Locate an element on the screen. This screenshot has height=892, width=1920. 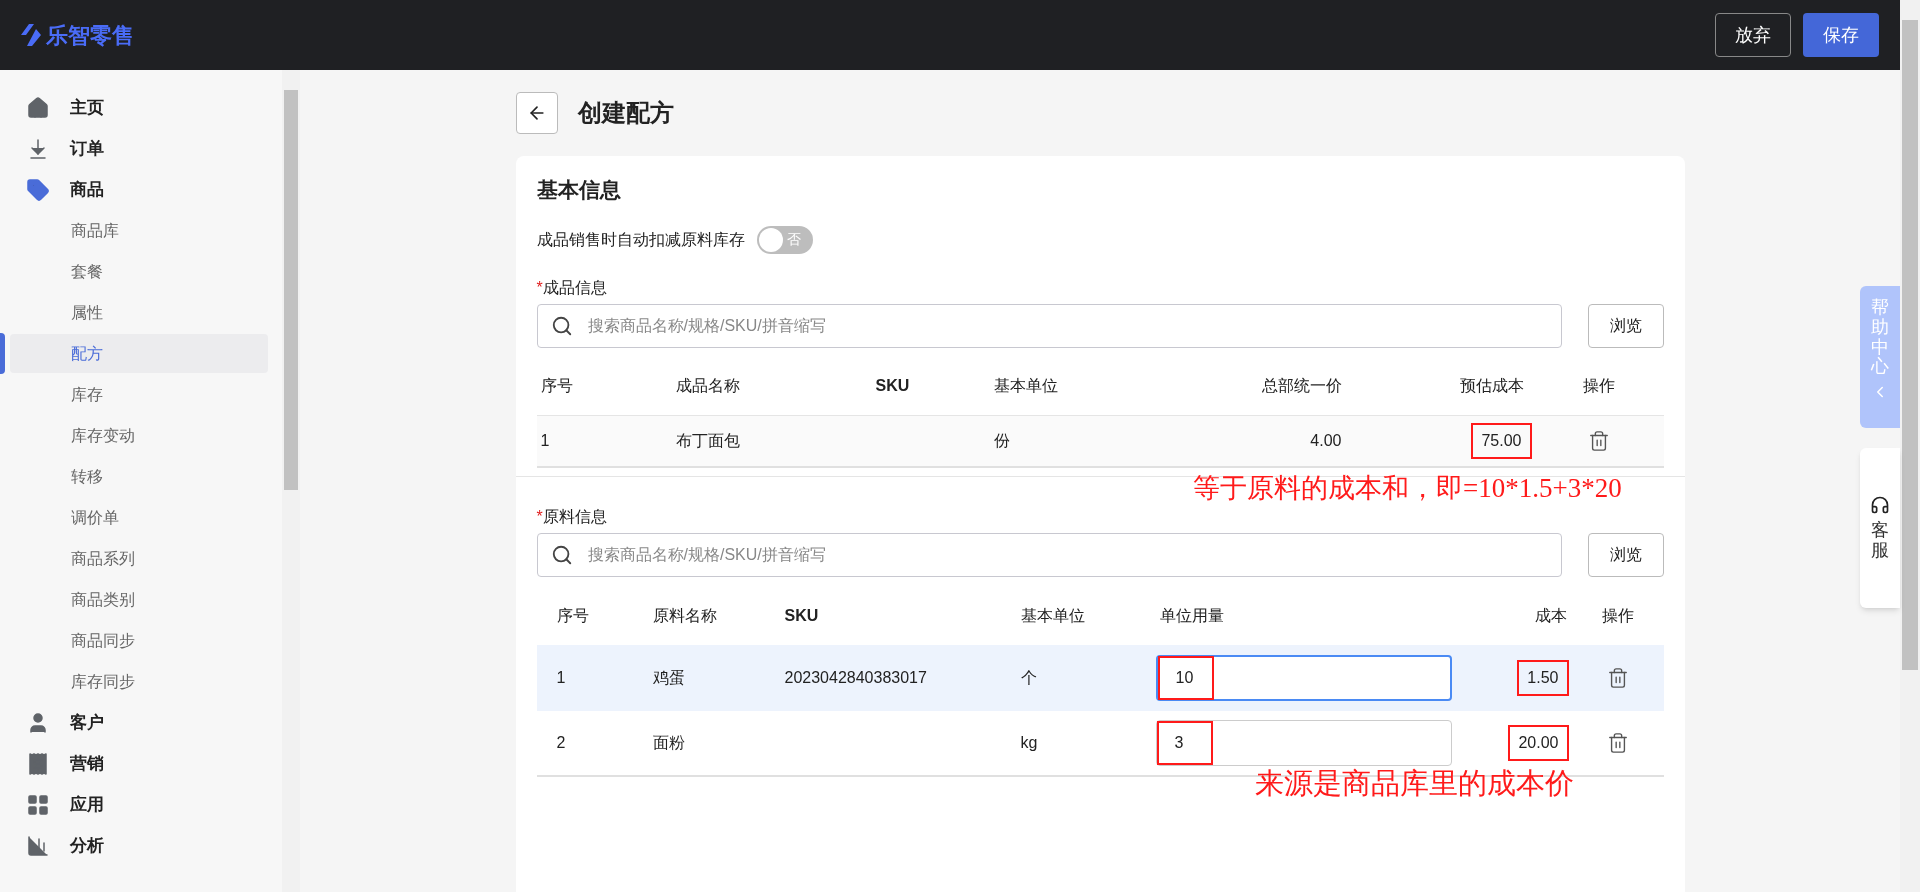
sidebar-item: 商品类别 is located at coordinates (139, 599).